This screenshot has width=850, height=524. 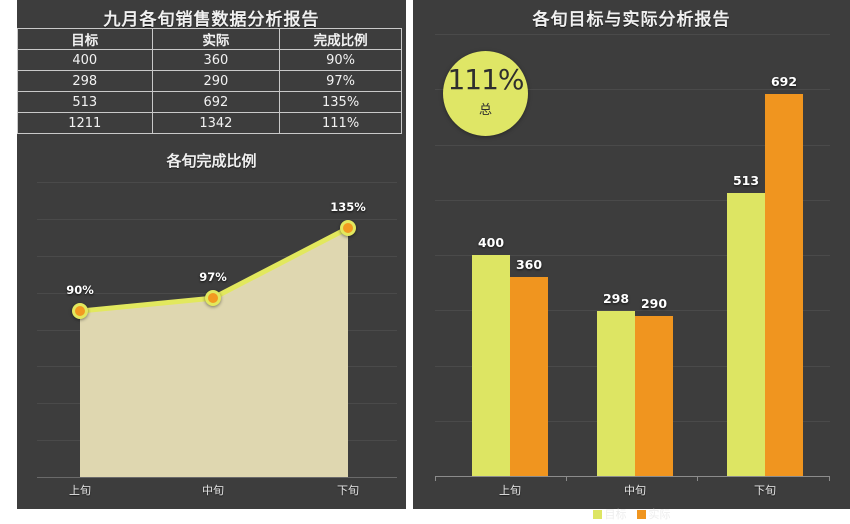 I want to click on table-cell-completion: 97%, so click(x=340, y=81).